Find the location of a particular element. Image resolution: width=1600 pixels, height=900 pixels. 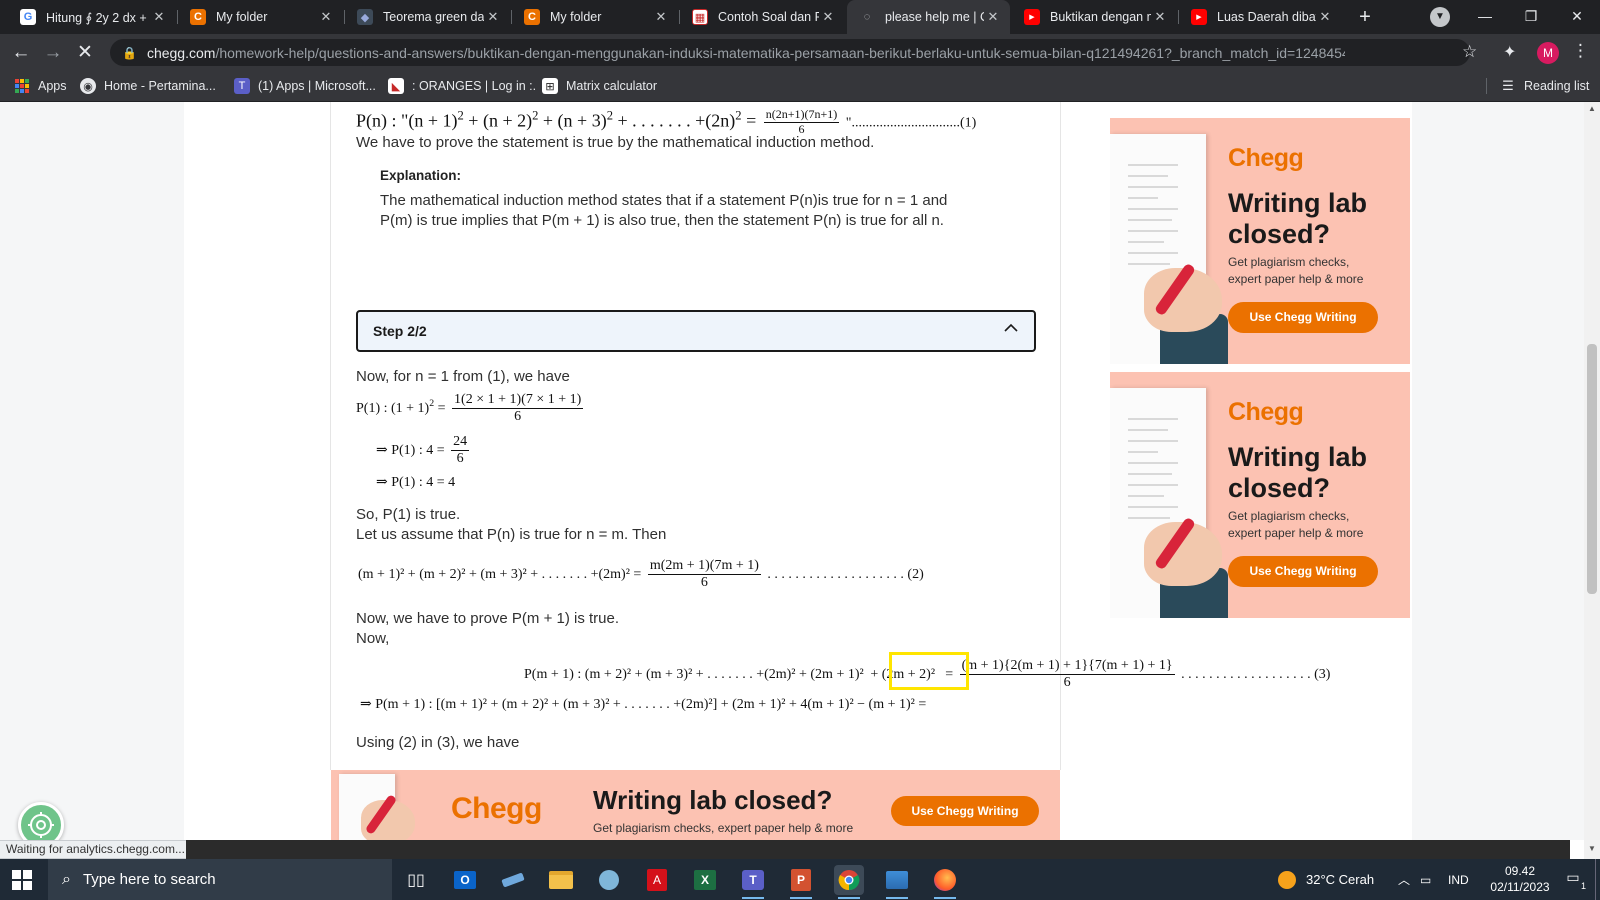

photos-icon is located at coordinates (897, 882).